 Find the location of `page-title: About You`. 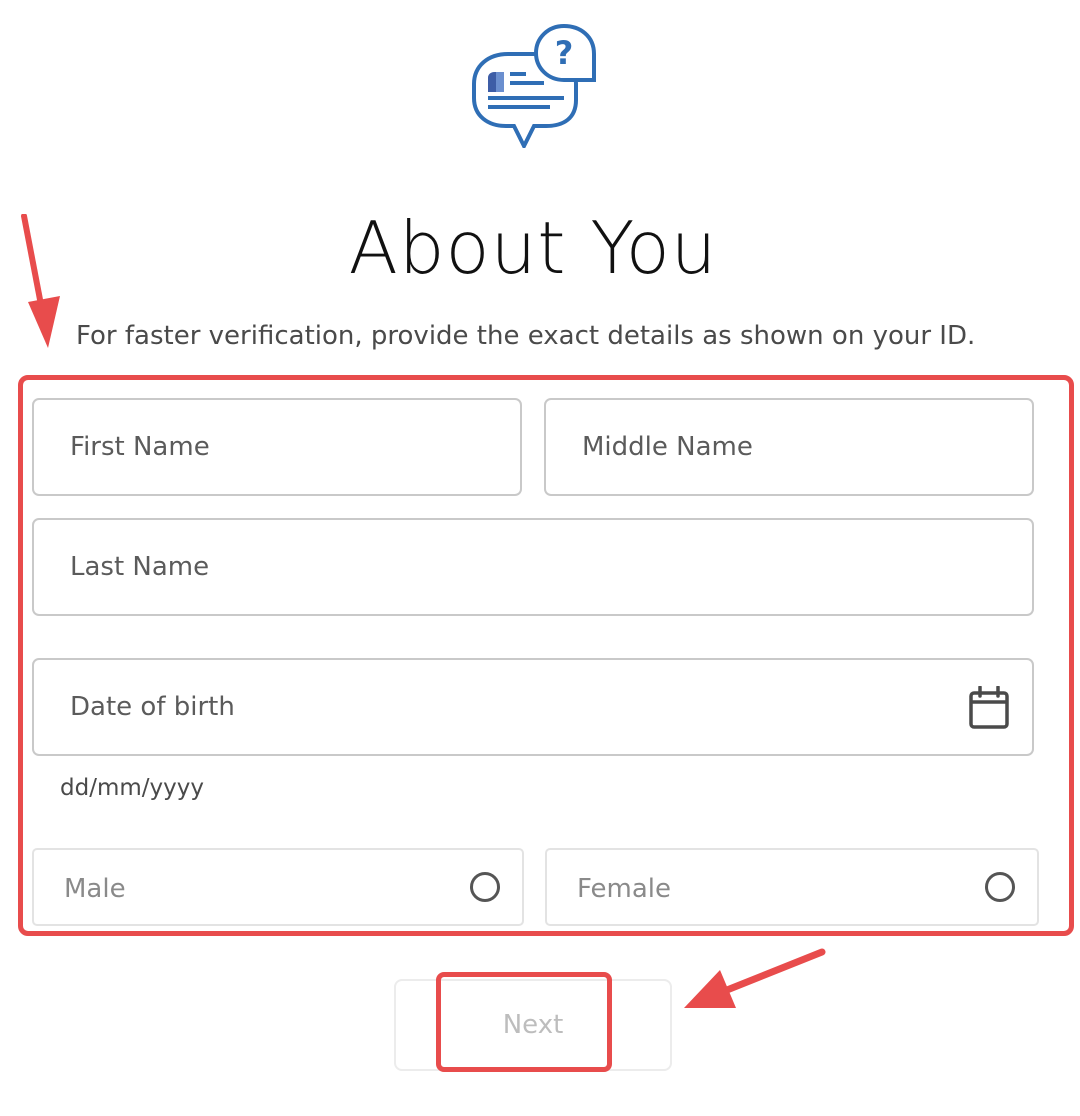

page-title: About You is located at coordinates (533, 248).